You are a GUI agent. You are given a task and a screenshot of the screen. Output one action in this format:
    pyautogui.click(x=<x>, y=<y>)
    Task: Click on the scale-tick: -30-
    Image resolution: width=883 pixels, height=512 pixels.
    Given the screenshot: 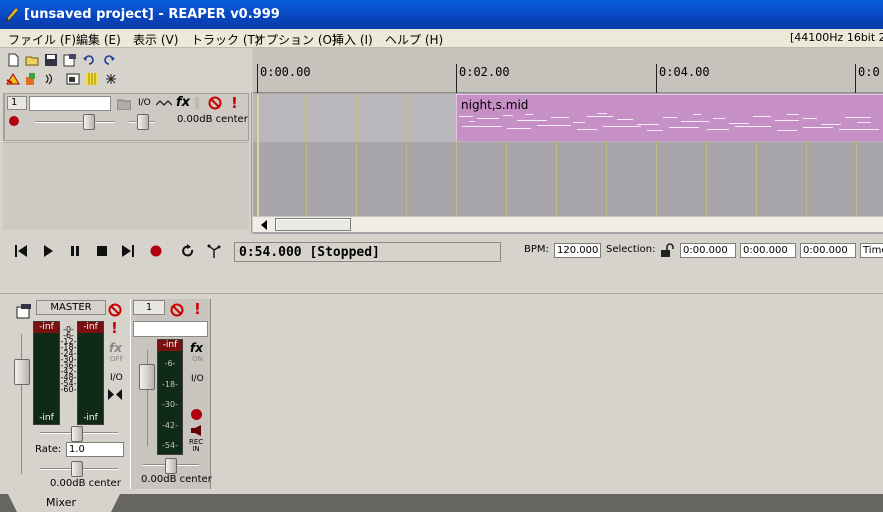 What is the action you would take?
    pyautogui.click(x=170, y=404)
    